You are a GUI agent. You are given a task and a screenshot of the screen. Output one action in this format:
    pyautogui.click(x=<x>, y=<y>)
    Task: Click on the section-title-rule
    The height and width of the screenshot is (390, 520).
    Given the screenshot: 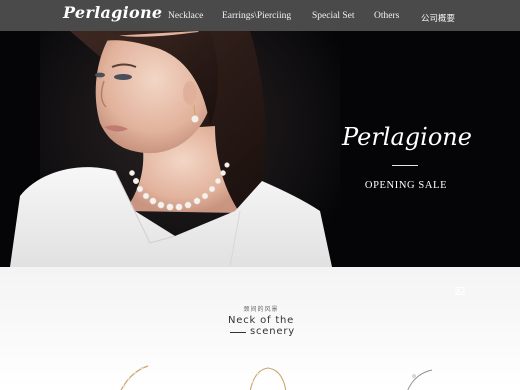 What is the action you would take?
    pyautogui.click(x=238, y=332)
    